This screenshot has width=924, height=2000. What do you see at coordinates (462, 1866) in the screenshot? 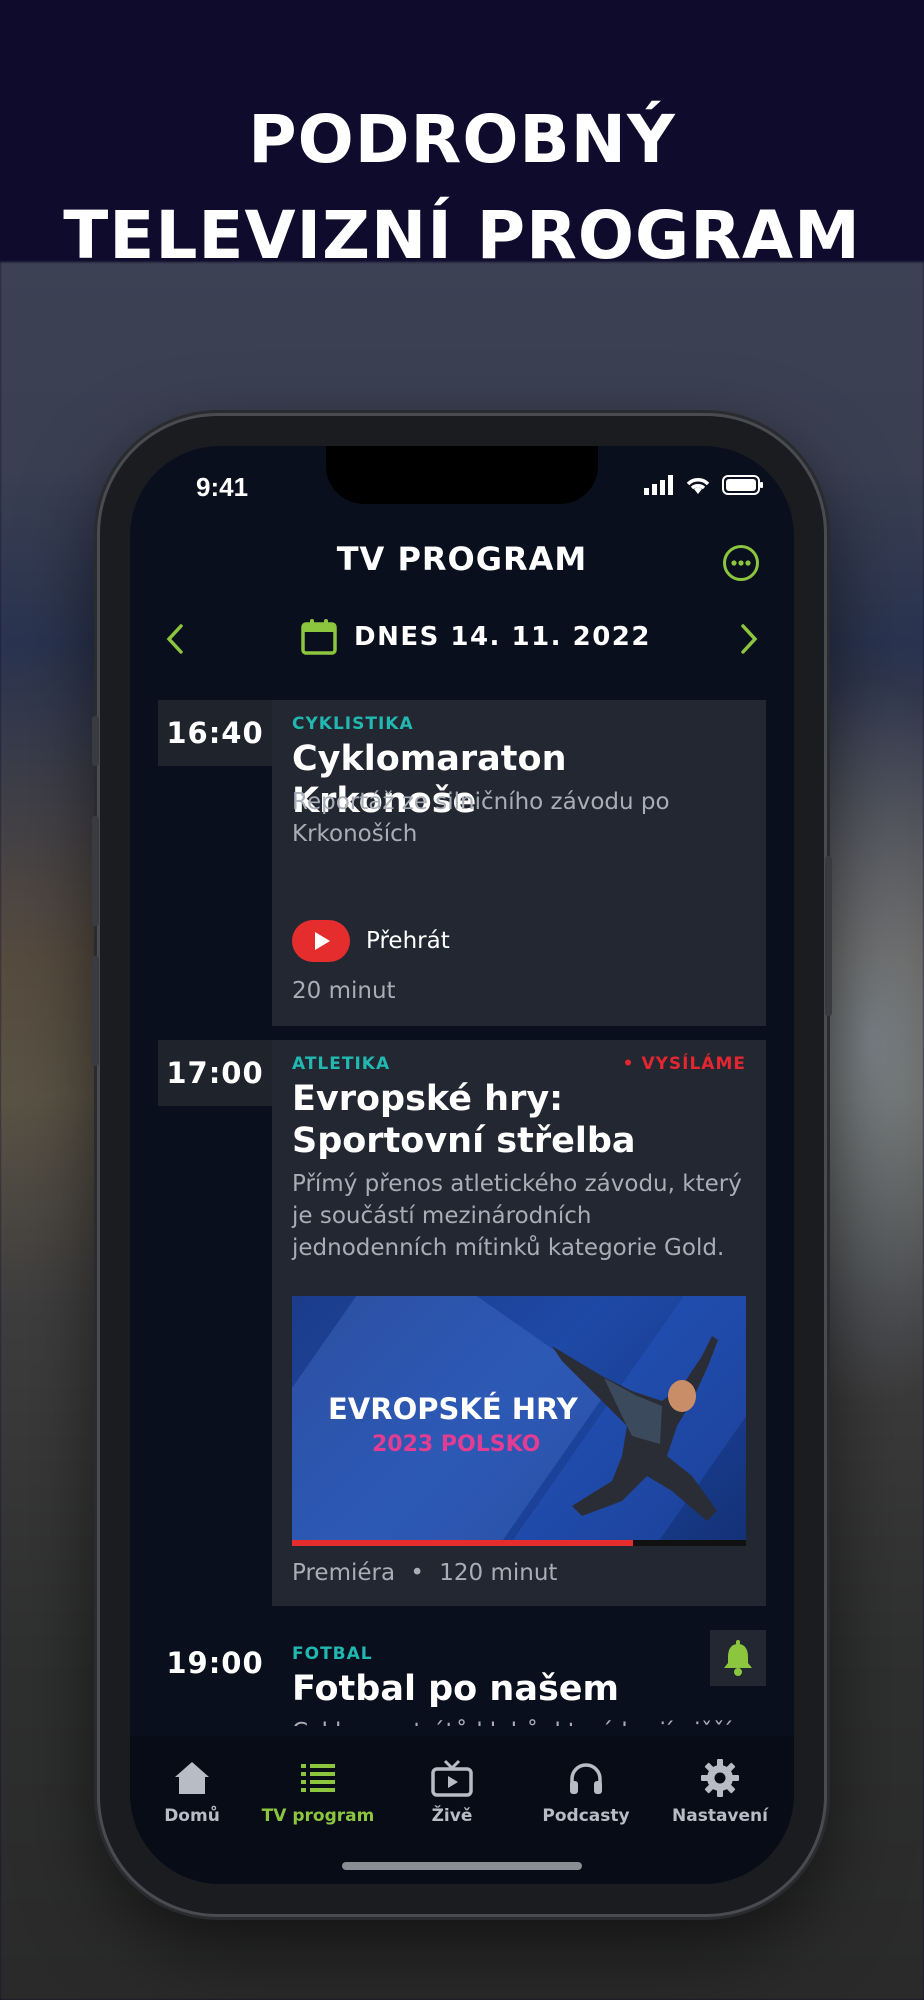
I see `home-indicator` at bounding box center [462, 1866].